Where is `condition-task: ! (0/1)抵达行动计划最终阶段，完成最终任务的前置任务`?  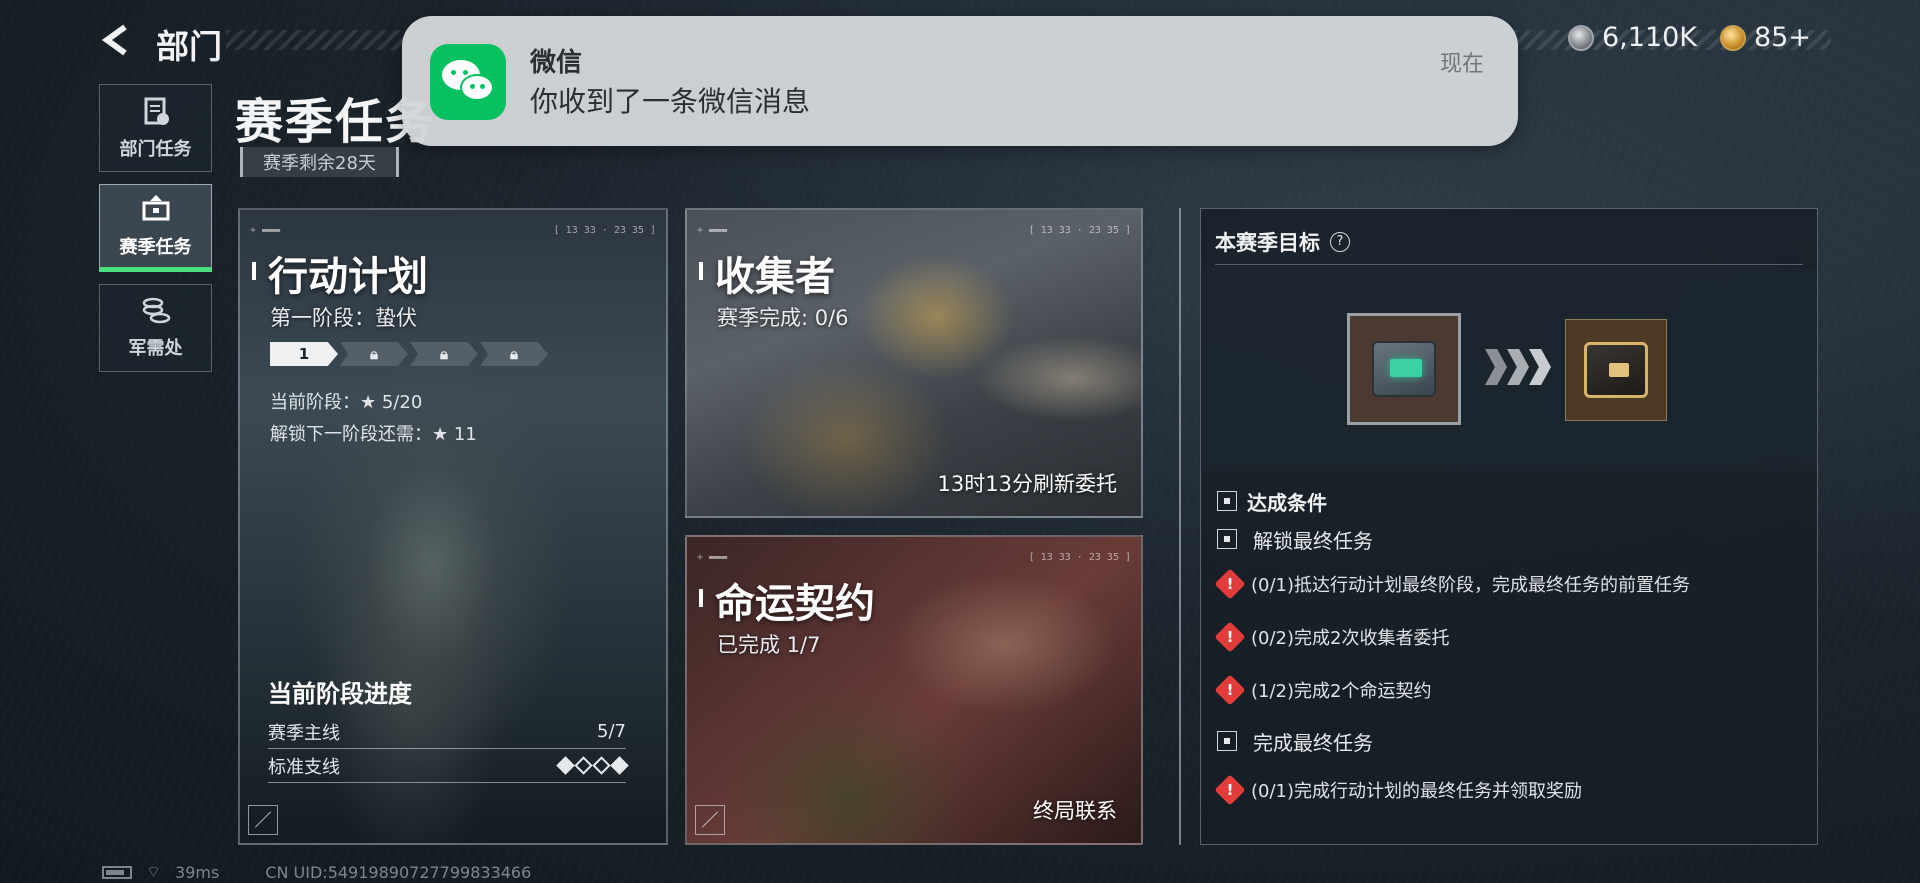 condition-task: ! (0/1)抵达行动计划最终阶段，完成最终任务的前置任务 is located at coordinates (1509, 584).